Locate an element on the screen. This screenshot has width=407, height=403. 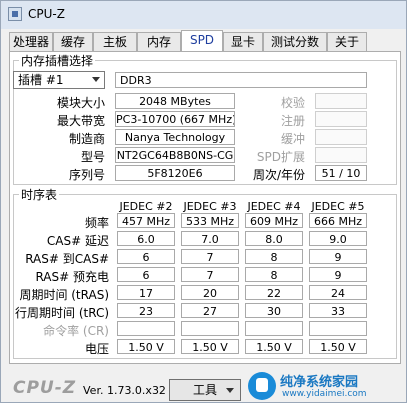
timing-cell: 30 is located at coordinates (274, 310).